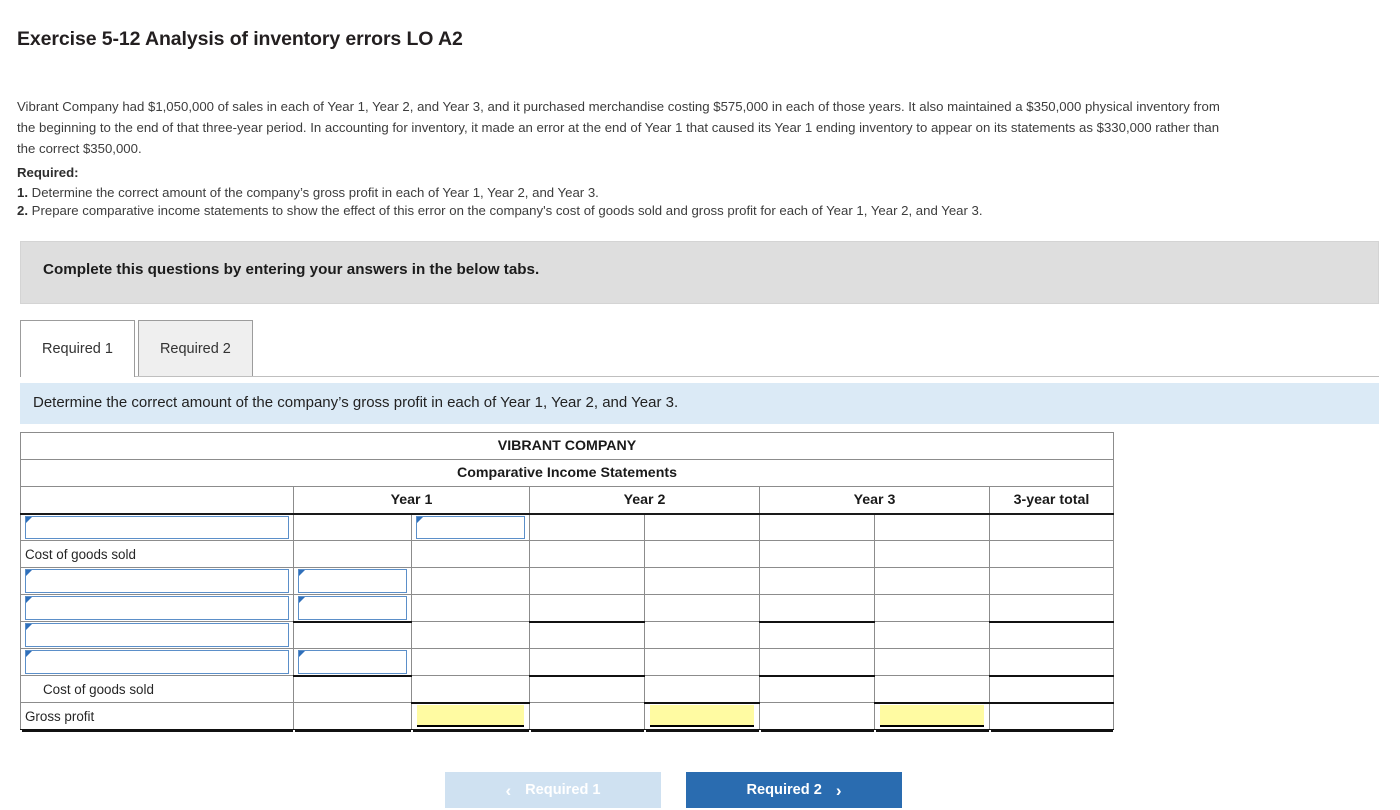 This screenshot has width=1400, height=810. I want to click on row-6-y3b, so click(932, 662).